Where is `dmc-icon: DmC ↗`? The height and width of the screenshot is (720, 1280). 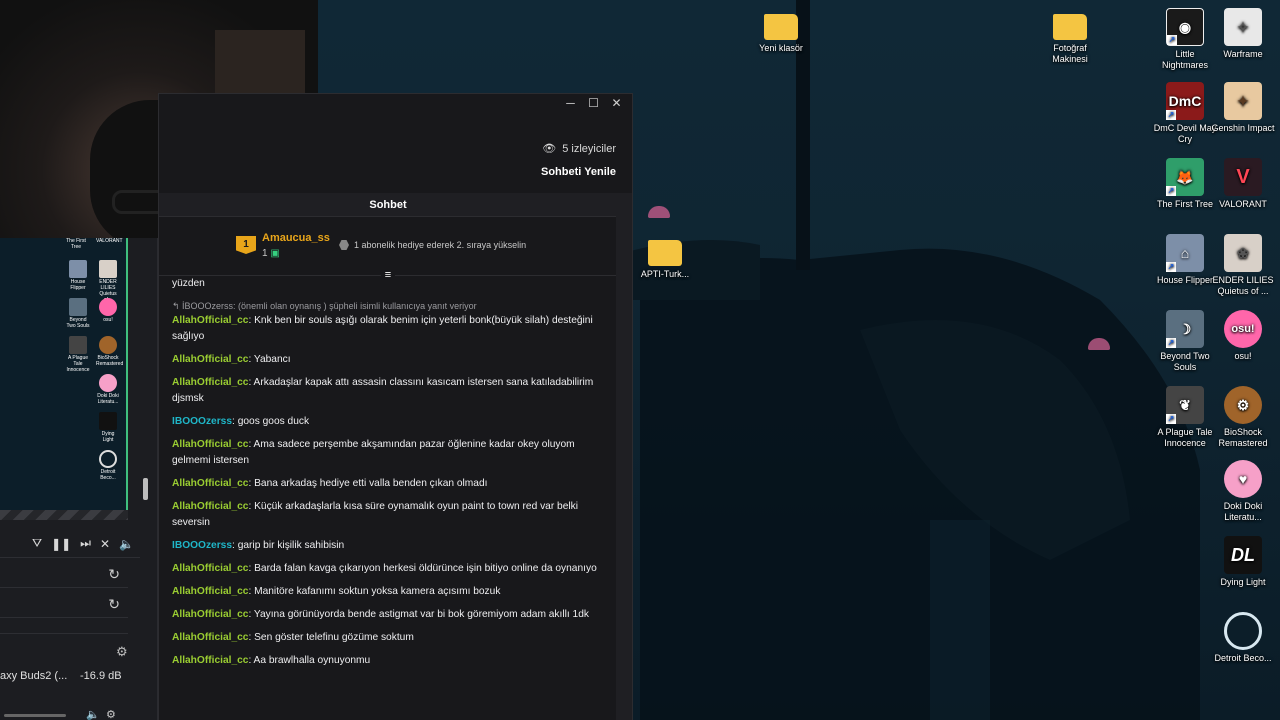 dmc-icon: DmC ↗ is located at coordinates (1185, 101).